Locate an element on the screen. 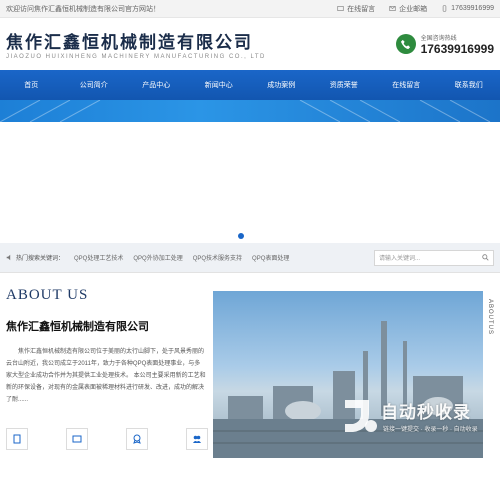 Image resolution: width=500 pixels, height=500 pixels. award-icon is located at coordinates (137, 439).